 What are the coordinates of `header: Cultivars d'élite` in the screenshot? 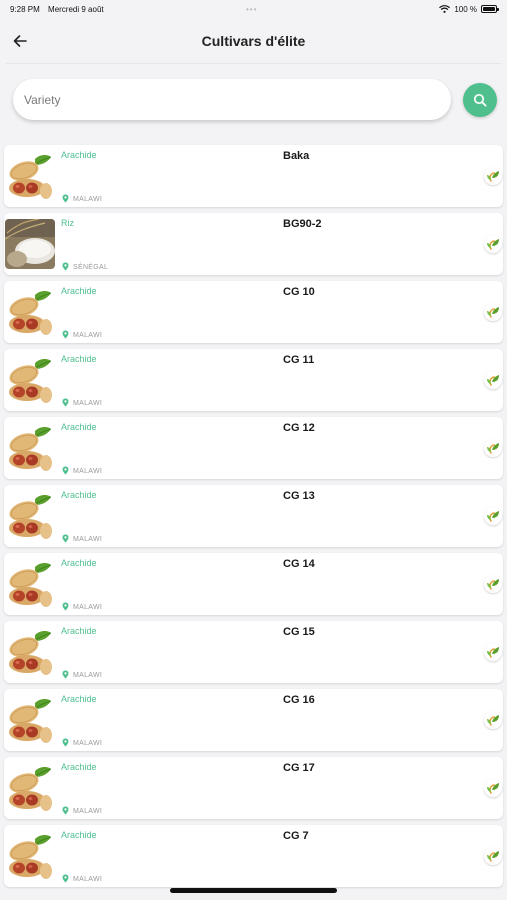 It's located at (253, 41).